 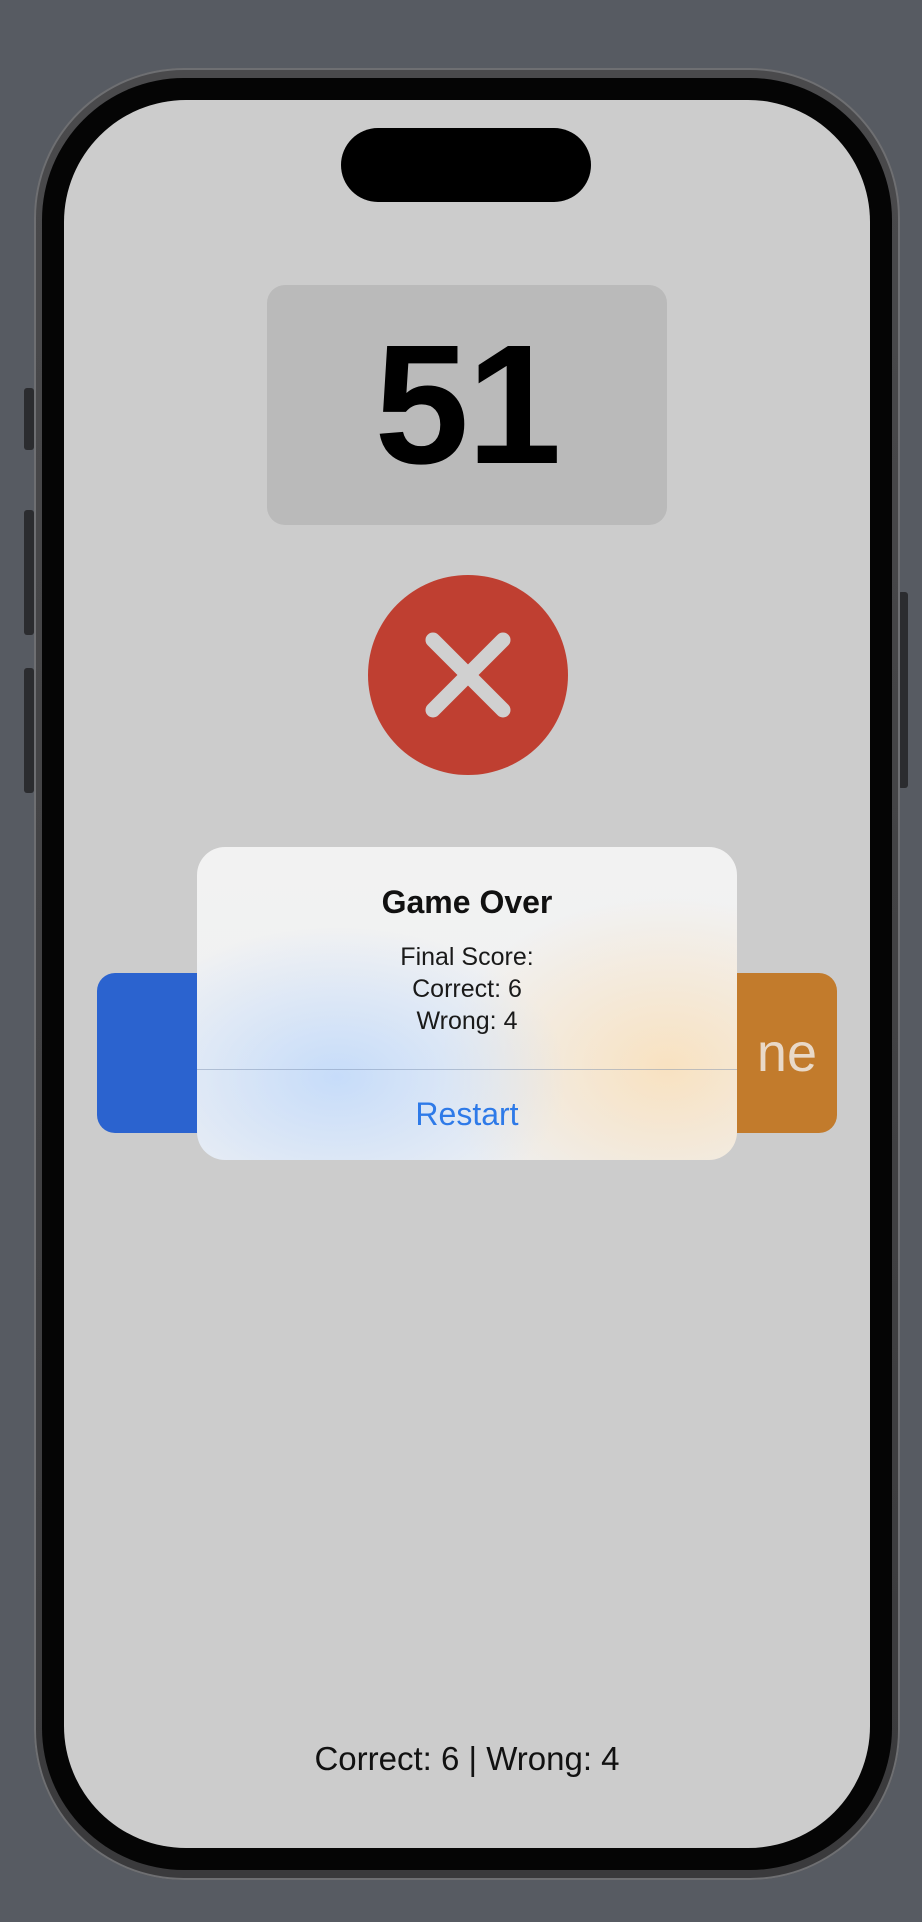 What do you see at coordinates (467, 1758) in the screenshot?
I see `score-summary: Correct: 6 | Wrong: 4` at bounding box center [467, 1758].